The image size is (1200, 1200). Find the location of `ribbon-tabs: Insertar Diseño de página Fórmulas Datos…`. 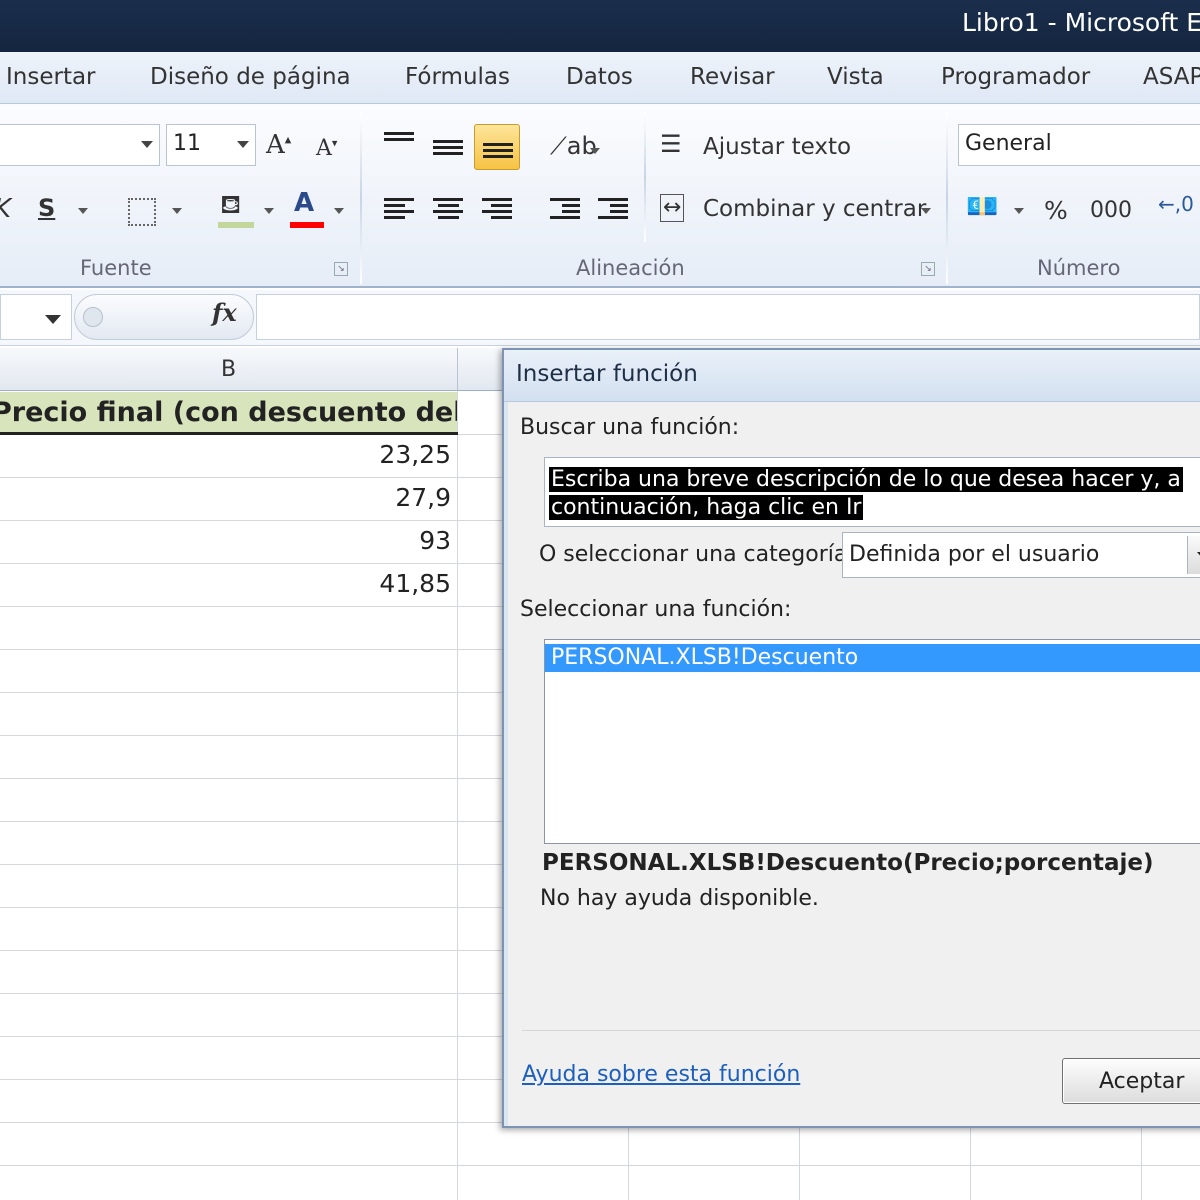

ribbon-tabs: Insertar Diseño de página Fórmulas Datos… is located at coordinates (600, 78).